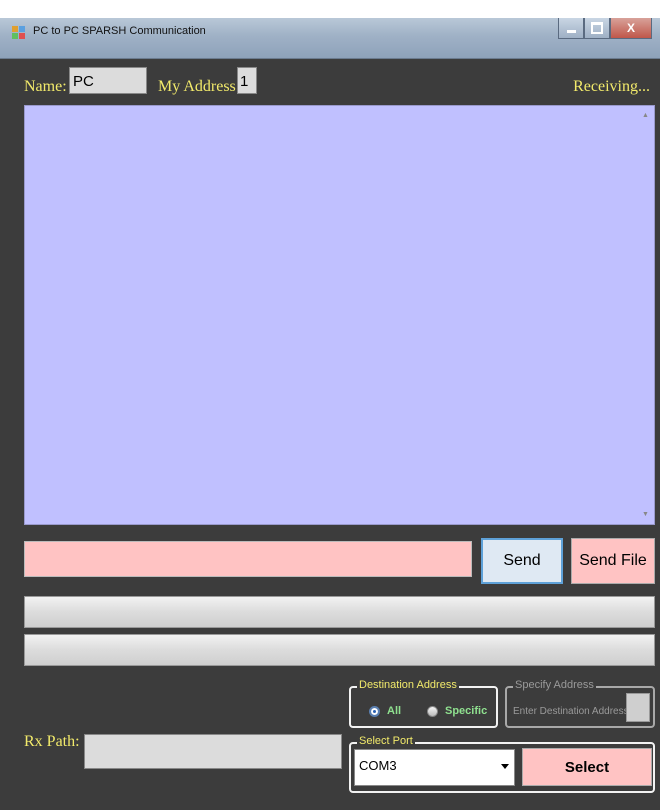  Describe the element at coordinates (374, 711) in the screenshot. I see `radio-selected-icon` at that location.